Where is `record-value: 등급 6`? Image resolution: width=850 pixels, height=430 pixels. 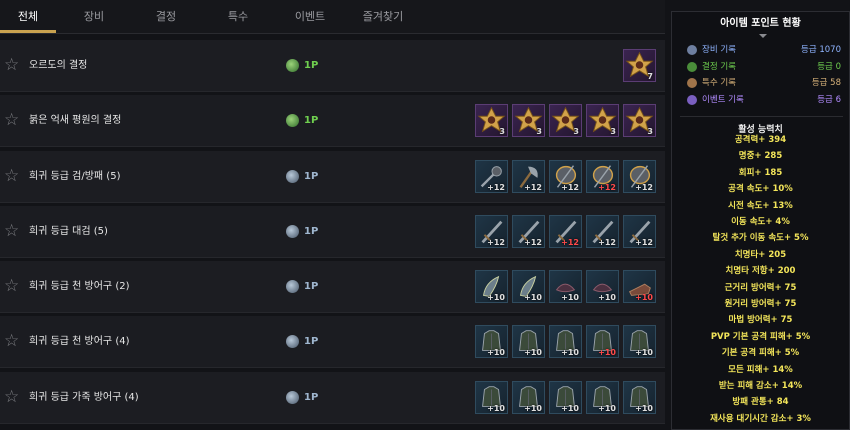
record-value: 등급 6 is located at coordinates (829, 100).